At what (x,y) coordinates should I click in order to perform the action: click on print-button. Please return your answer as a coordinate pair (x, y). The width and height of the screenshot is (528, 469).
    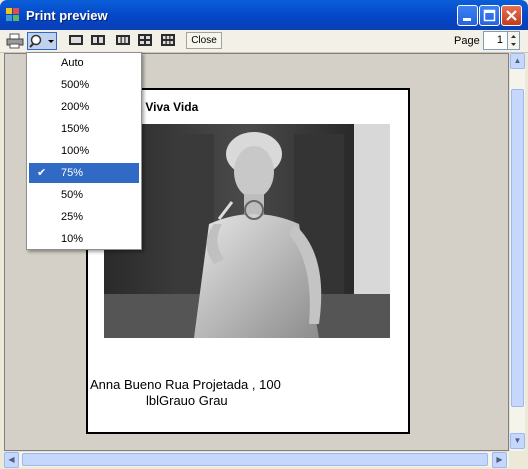
    Looking at the image, I should click on (15, 41).